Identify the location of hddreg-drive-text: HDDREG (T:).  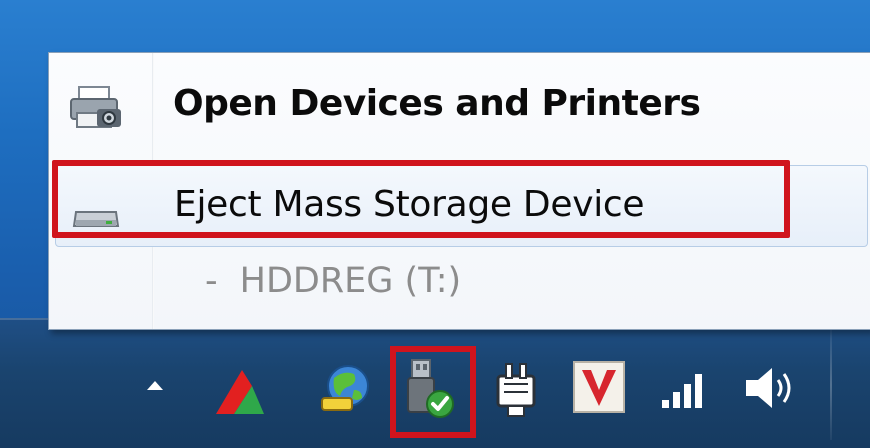
(350, 281).